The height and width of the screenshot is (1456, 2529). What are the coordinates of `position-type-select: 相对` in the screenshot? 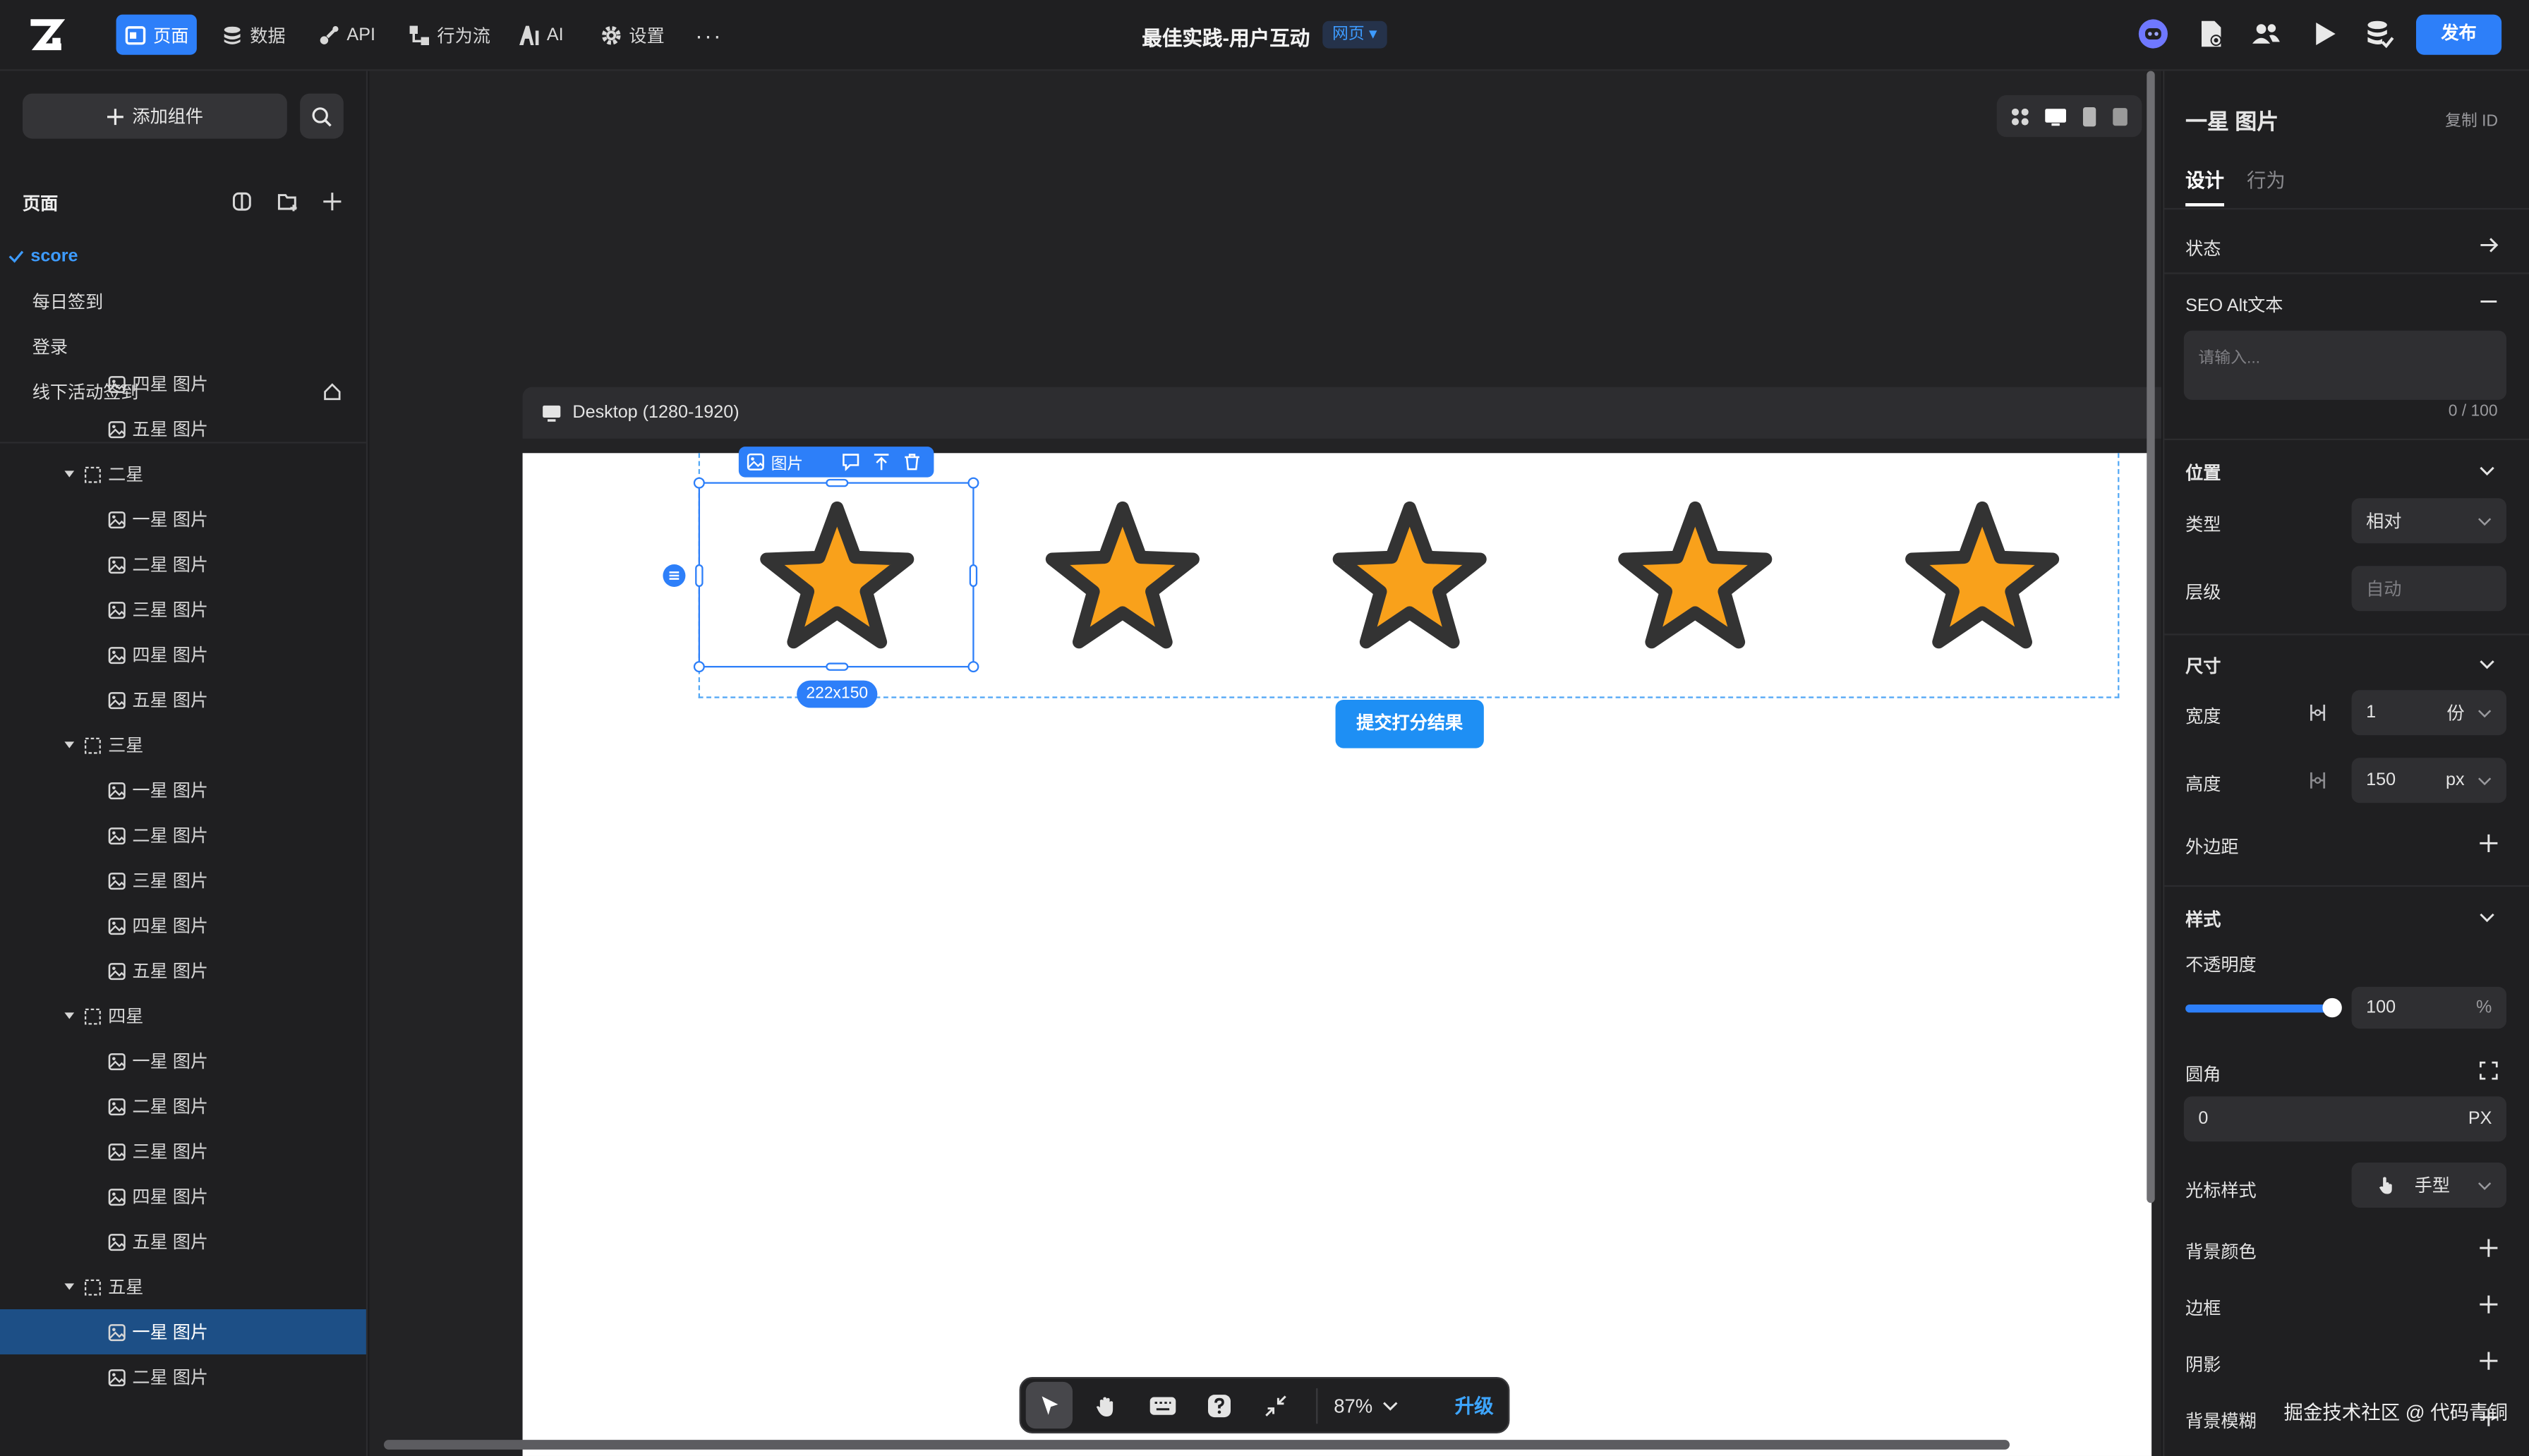 It's located at (2428, 521).